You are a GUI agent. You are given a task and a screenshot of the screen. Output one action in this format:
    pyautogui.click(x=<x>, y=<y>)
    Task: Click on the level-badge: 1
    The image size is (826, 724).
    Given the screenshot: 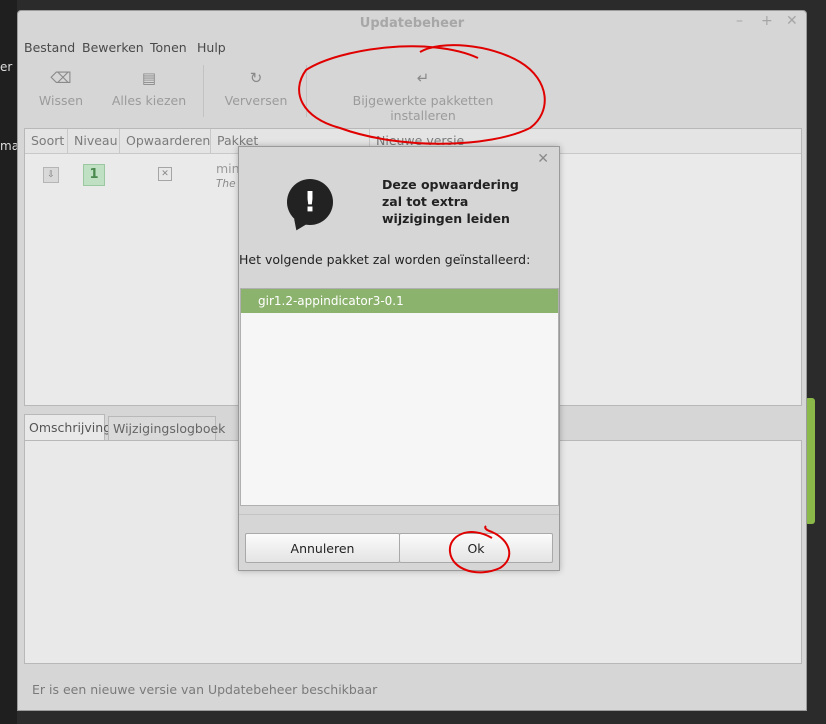 What is the action you would take?
    pyautogui.click(x=94, y=175)
    